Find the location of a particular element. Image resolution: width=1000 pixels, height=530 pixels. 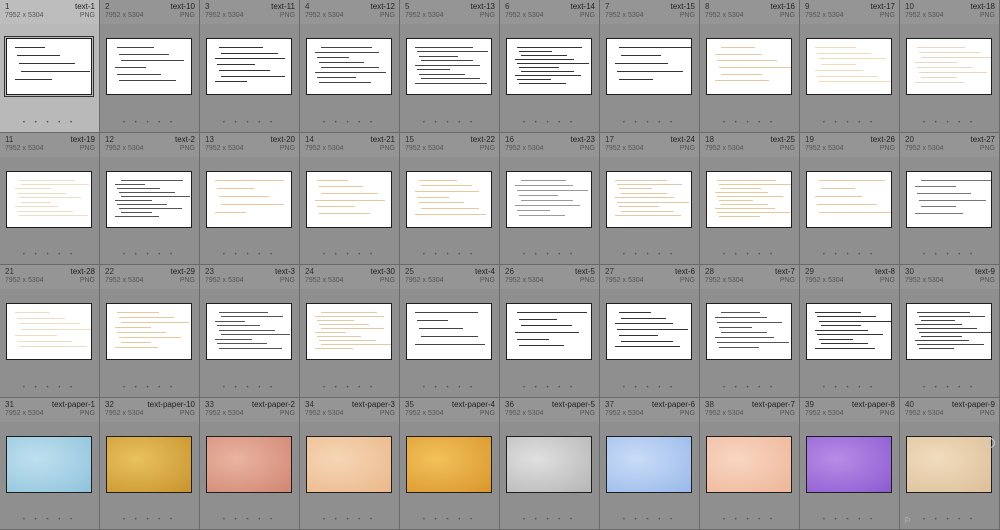

grid-cell: 23 text-3 7952 x 5304 PNG • • • • • is located at coordinates (250, 331).